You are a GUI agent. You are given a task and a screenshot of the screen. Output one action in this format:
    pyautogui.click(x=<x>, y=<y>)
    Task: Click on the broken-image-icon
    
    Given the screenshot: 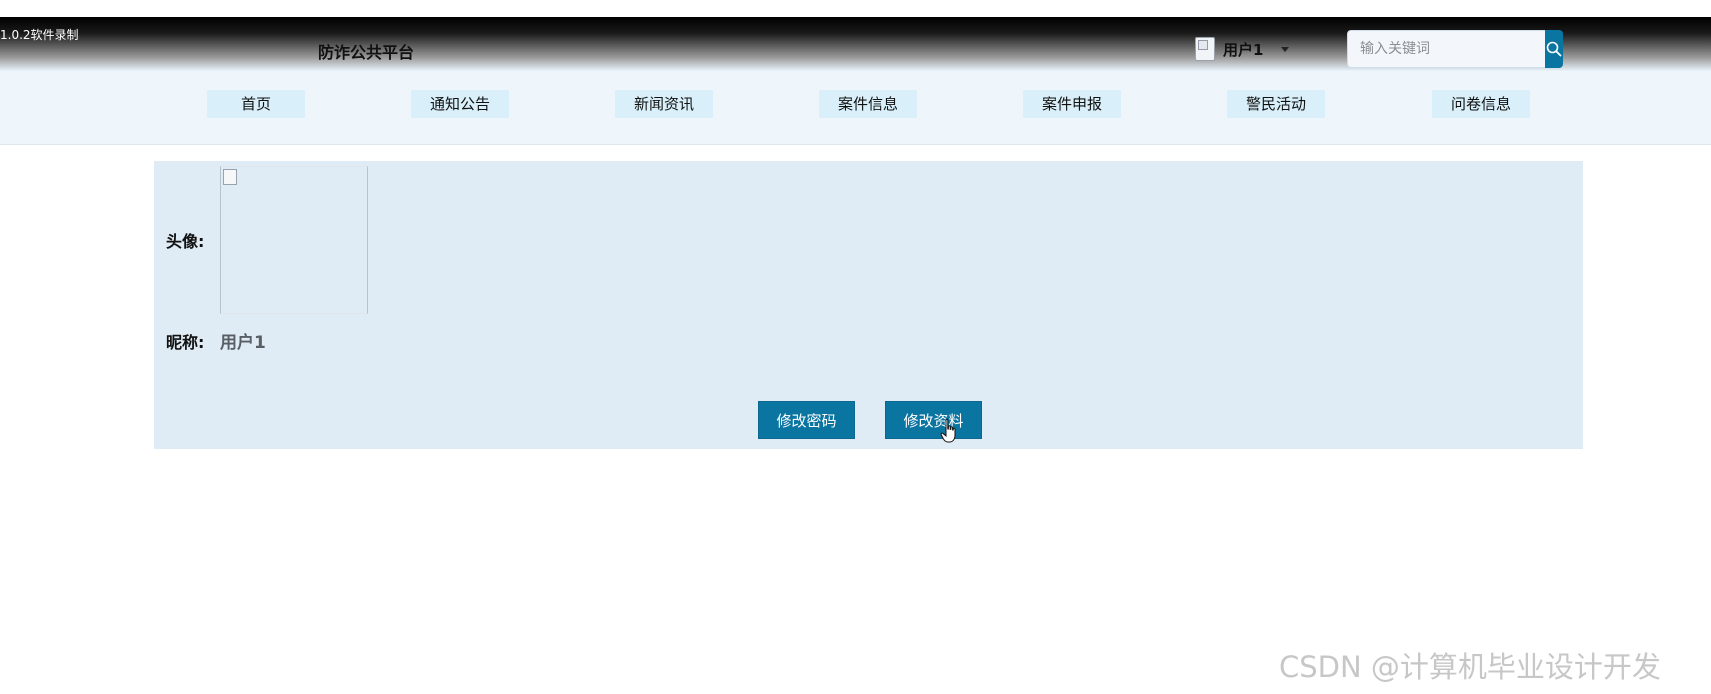 What is the action you would take?
    pyautogui.click(x=230, y=177)
    